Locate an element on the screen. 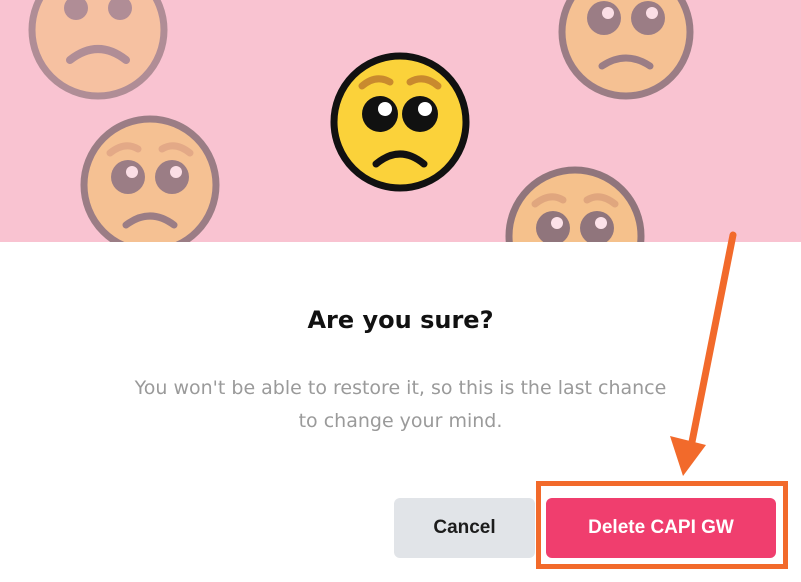 This screenshot has width=801, height=582. sad-face-icon is located at coordinates (98, 50).